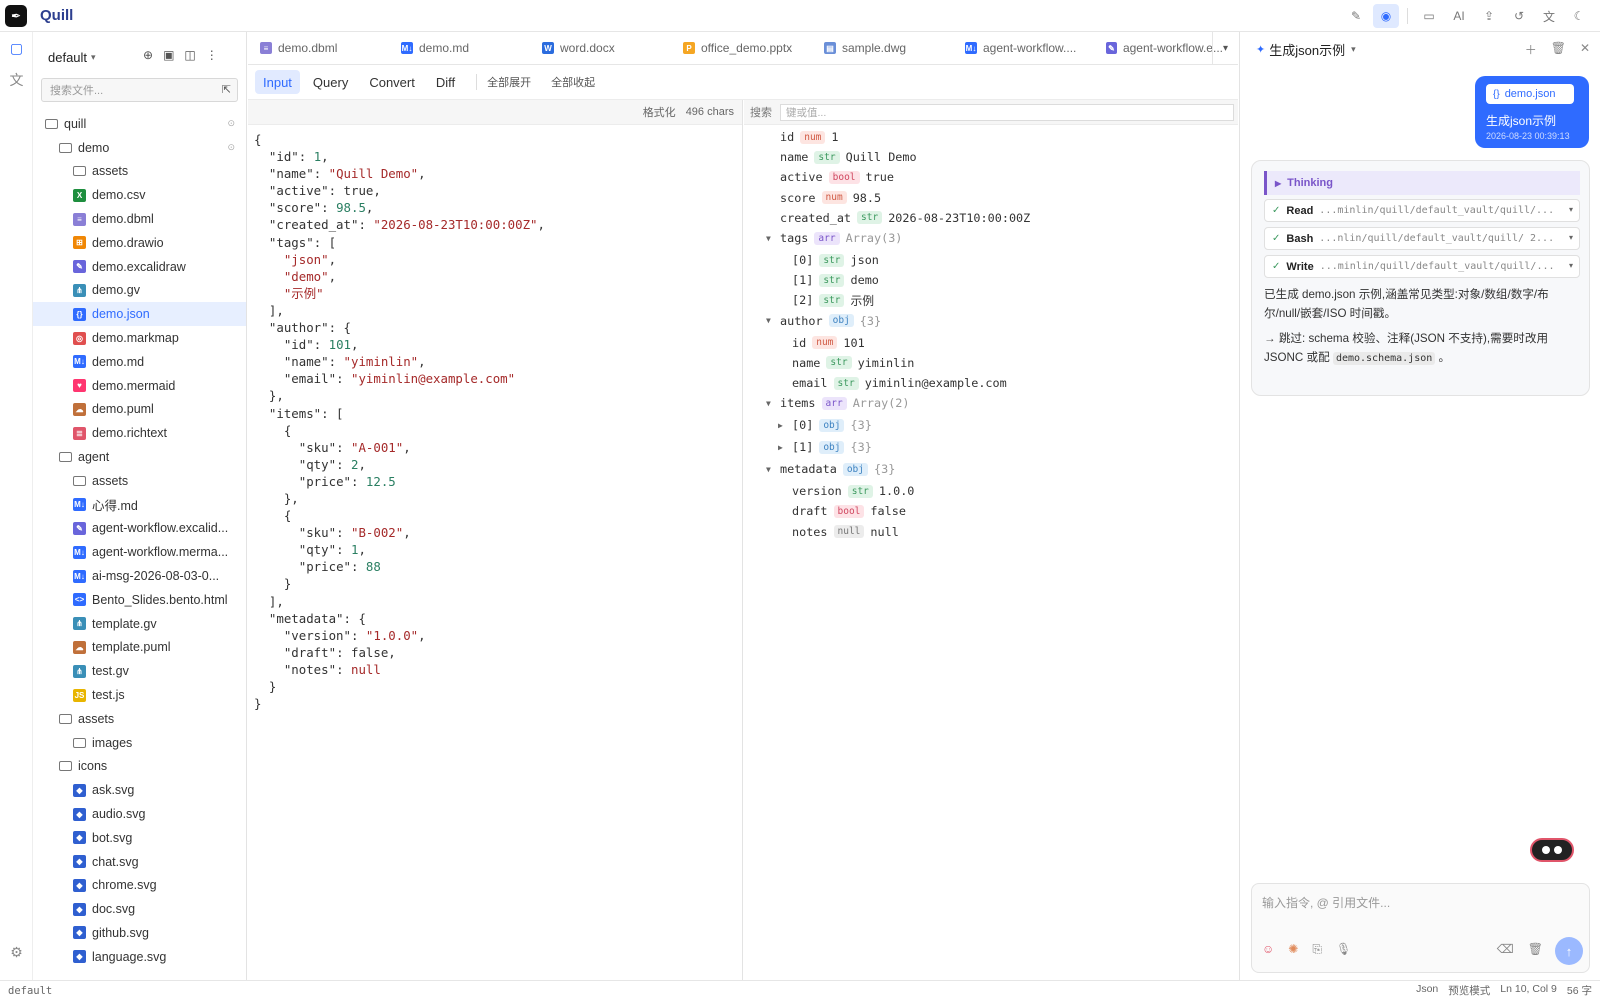 This screenshot has width=1600, height=1000. What do you see at coordinates (834, 238) in the screenshot?
I see `tree-node: ▼ tags arr Array(3)` at bounding box center [834, 238].